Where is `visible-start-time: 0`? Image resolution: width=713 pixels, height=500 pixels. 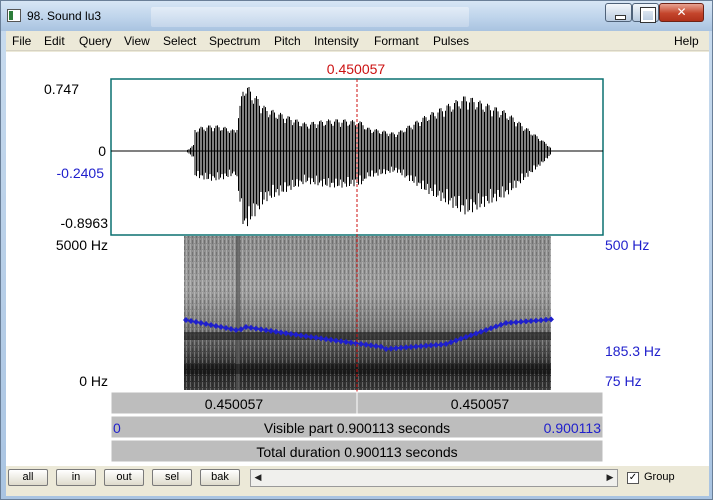
visible-start-time: 0 is located at coordinates (117, 428).